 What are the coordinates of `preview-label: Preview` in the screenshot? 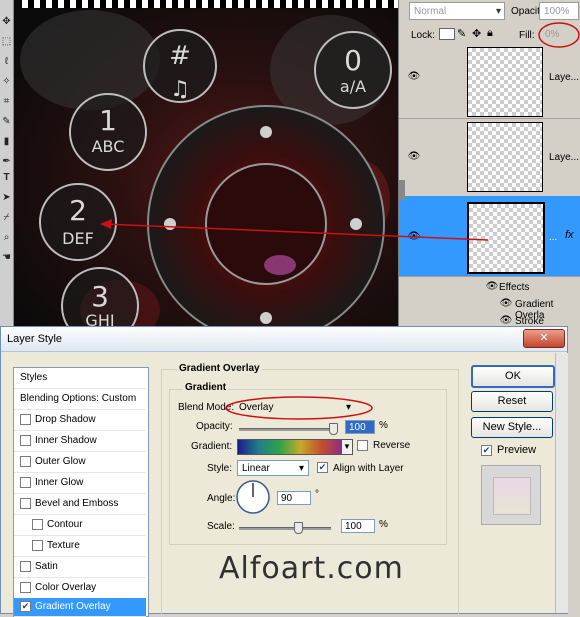 It's located at (517, 450).